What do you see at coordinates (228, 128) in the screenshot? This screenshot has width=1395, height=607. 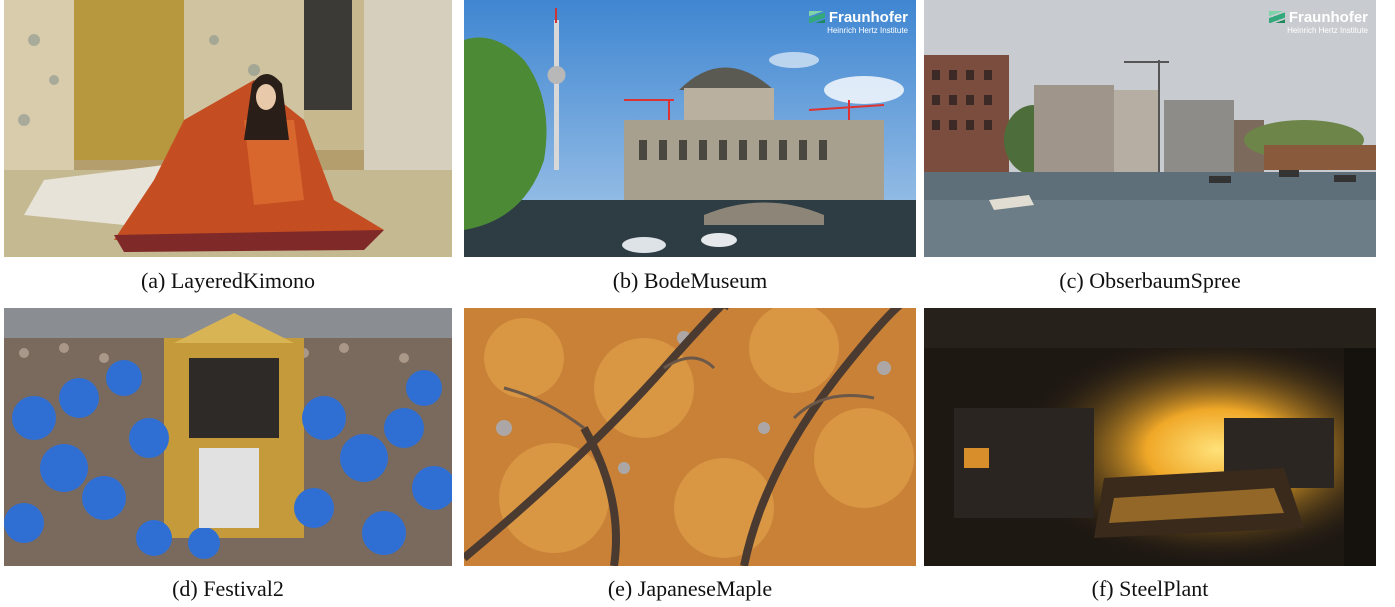 I see `layered-kimono-image` at bounding box center [228, 128].